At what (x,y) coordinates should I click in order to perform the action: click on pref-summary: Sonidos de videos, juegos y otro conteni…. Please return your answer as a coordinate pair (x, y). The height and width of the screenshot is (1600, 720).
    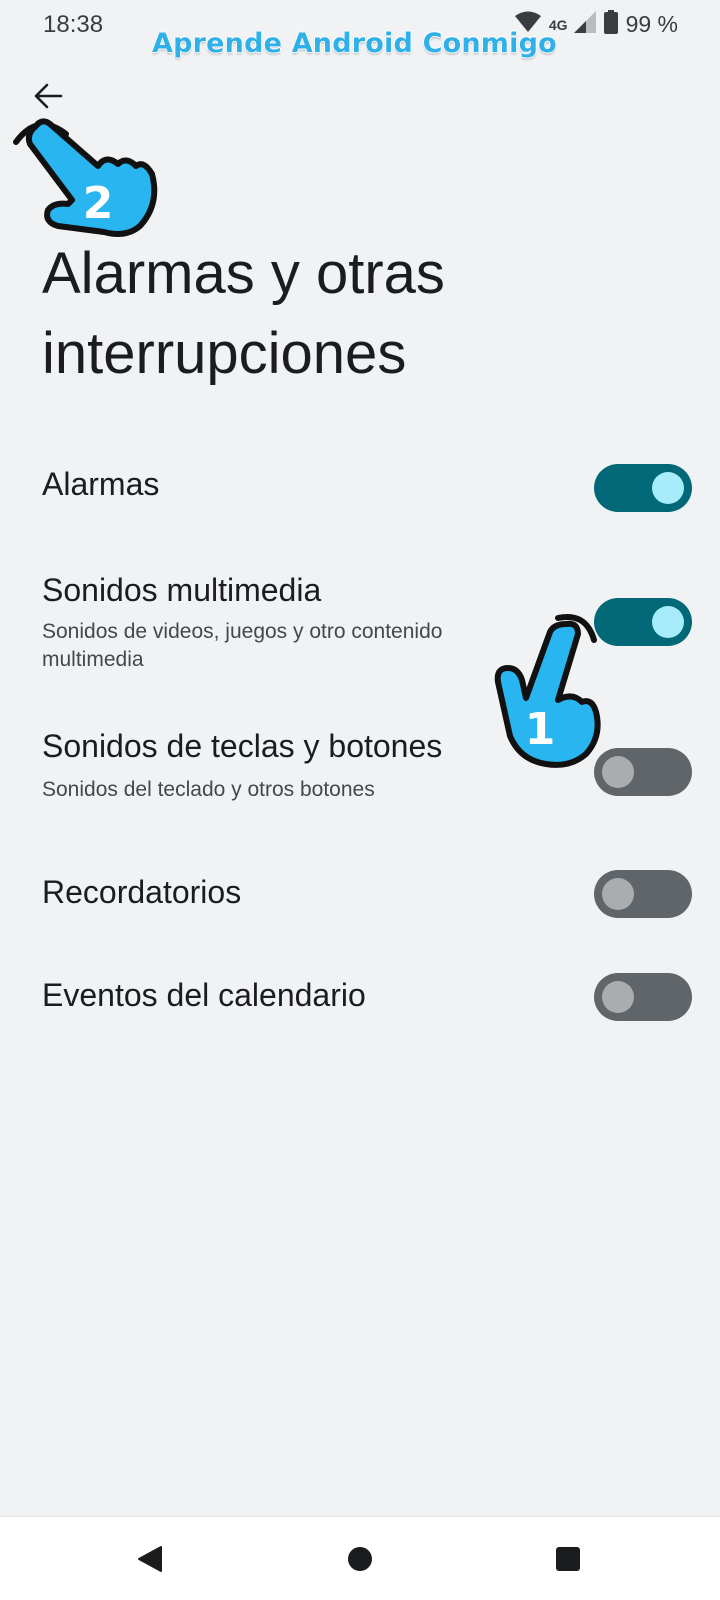
    Looking at the image, I should click on (242, 645).